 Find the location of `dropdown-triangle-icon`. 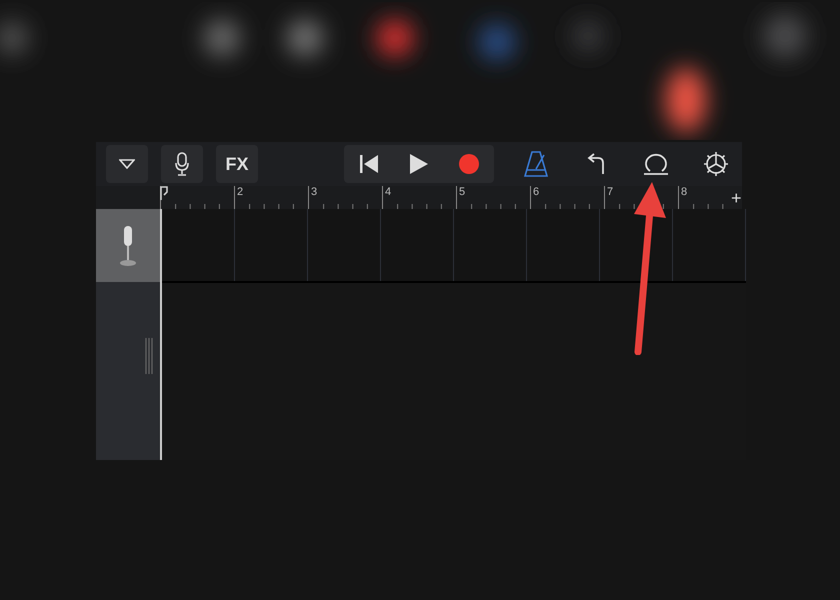

dropdown-triangle-icon is located at coordinates (127, 164).